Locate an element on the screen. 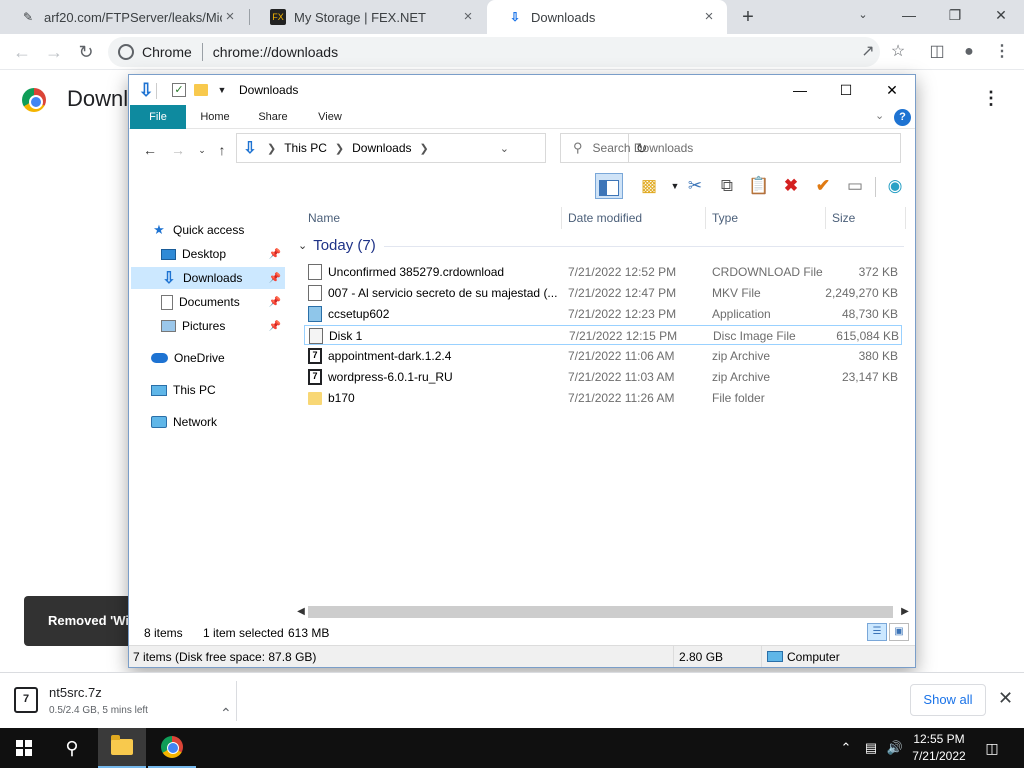 The height and width of the screenshot is (768, 1024). scrollbar-thumb is located at coordinates (600, 612).